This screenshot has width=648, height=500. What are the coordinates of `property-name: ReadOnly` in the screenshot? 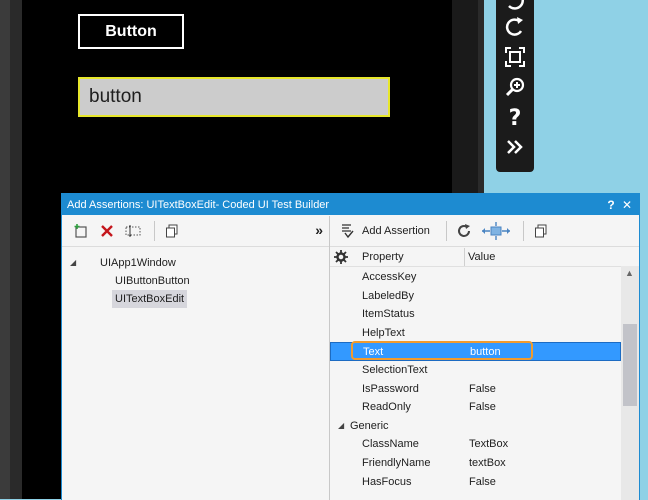 It's located at (386, 407).